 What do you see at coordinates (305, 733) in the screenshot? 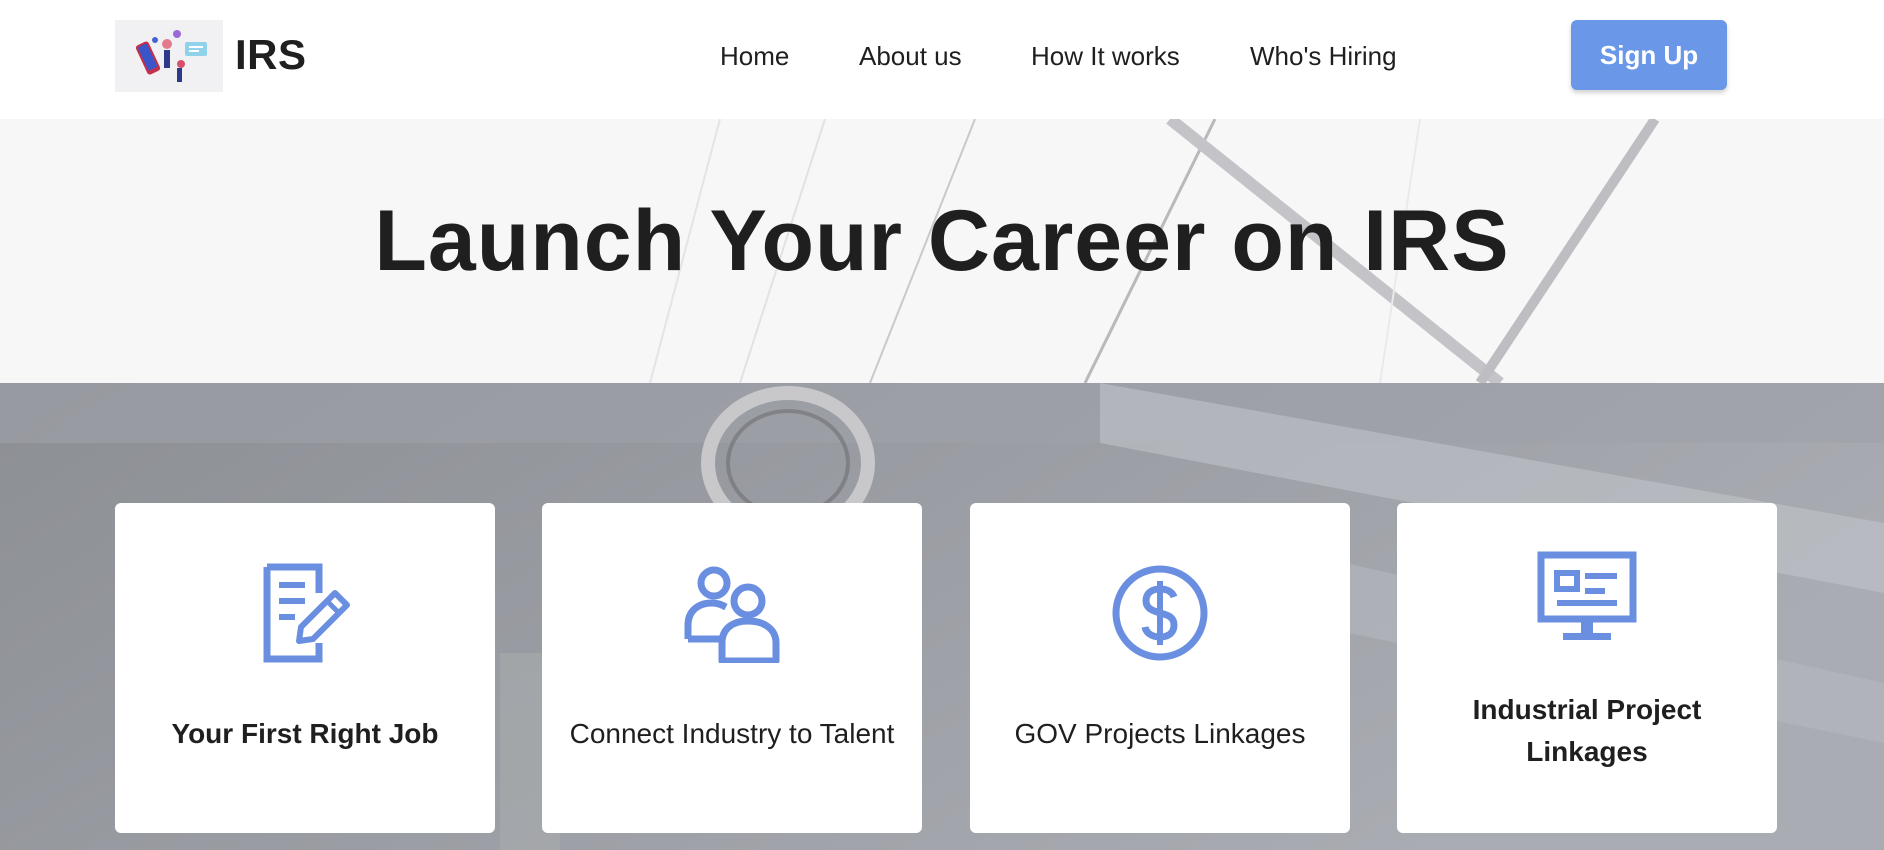
I see `card-label: Your First Right Job` at bounding box center [305, 733].